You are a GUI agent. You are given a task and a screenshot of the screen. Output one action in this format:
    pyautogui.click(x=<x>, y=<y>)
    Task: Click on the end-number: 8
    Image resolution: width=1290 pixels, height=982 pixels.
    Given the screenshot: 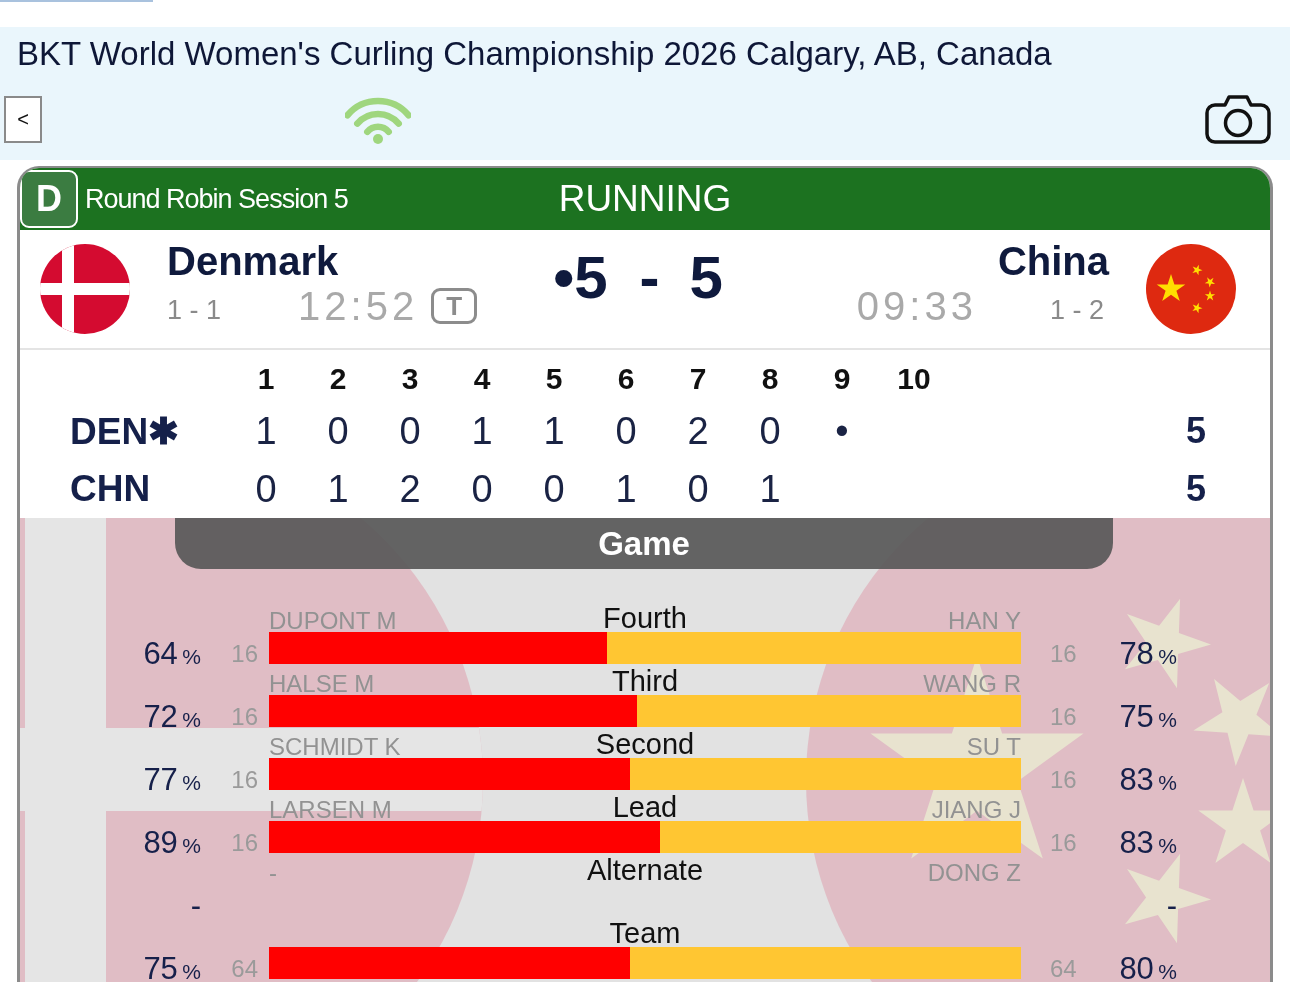 What is the action you would take?
    pyautogui.click(x=770, y=379)
    